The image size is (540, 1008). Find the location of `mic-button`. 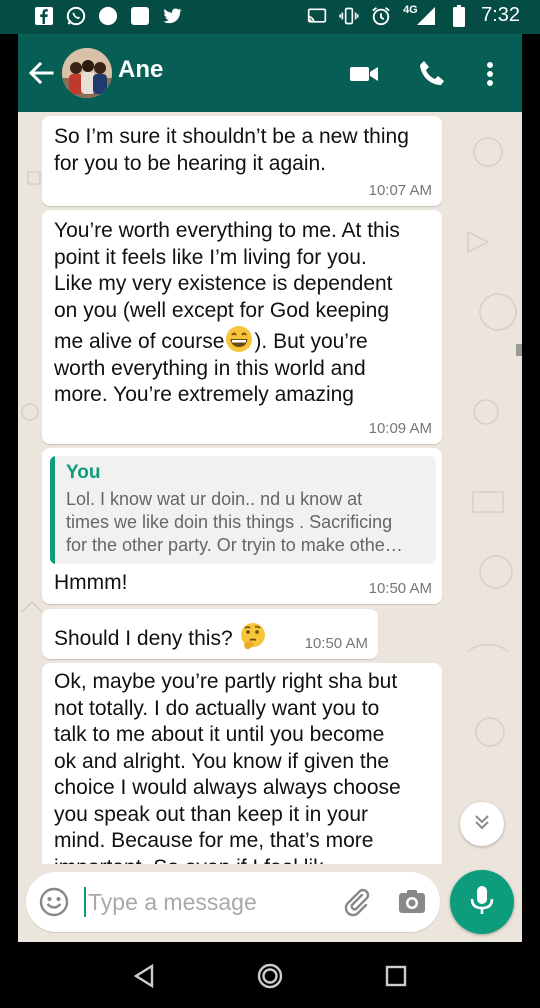

mic-button is located at coordinates (482, 902).